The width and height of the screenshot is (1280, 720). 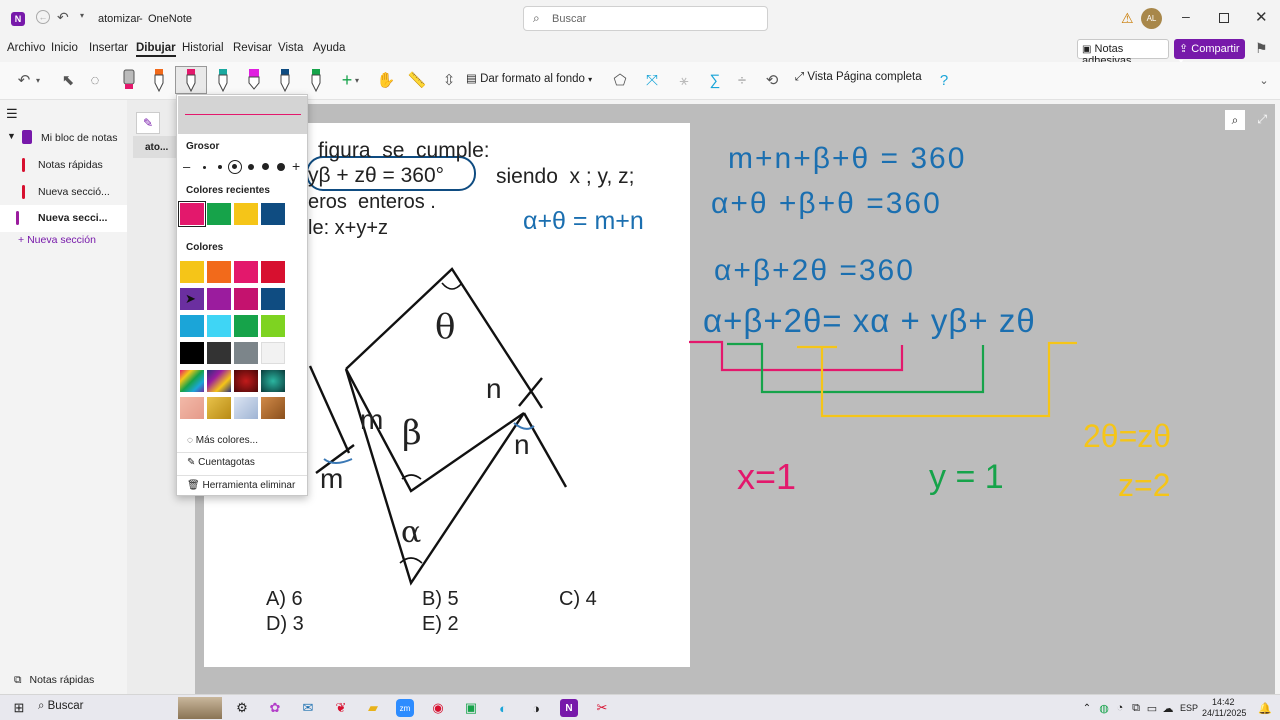 I want to click on menu-vista: Vista, so click(x=290, y=48).